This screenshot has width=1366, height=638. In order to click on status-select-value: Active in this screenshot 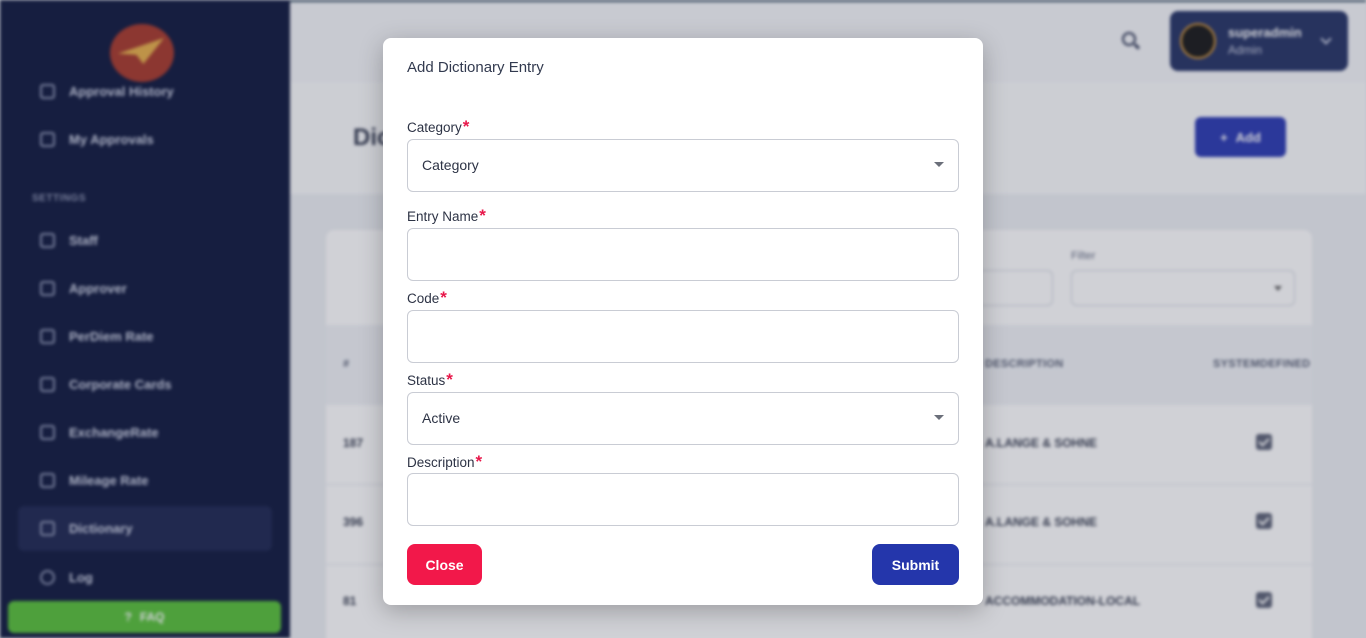, I will do `click(441, 418)`.